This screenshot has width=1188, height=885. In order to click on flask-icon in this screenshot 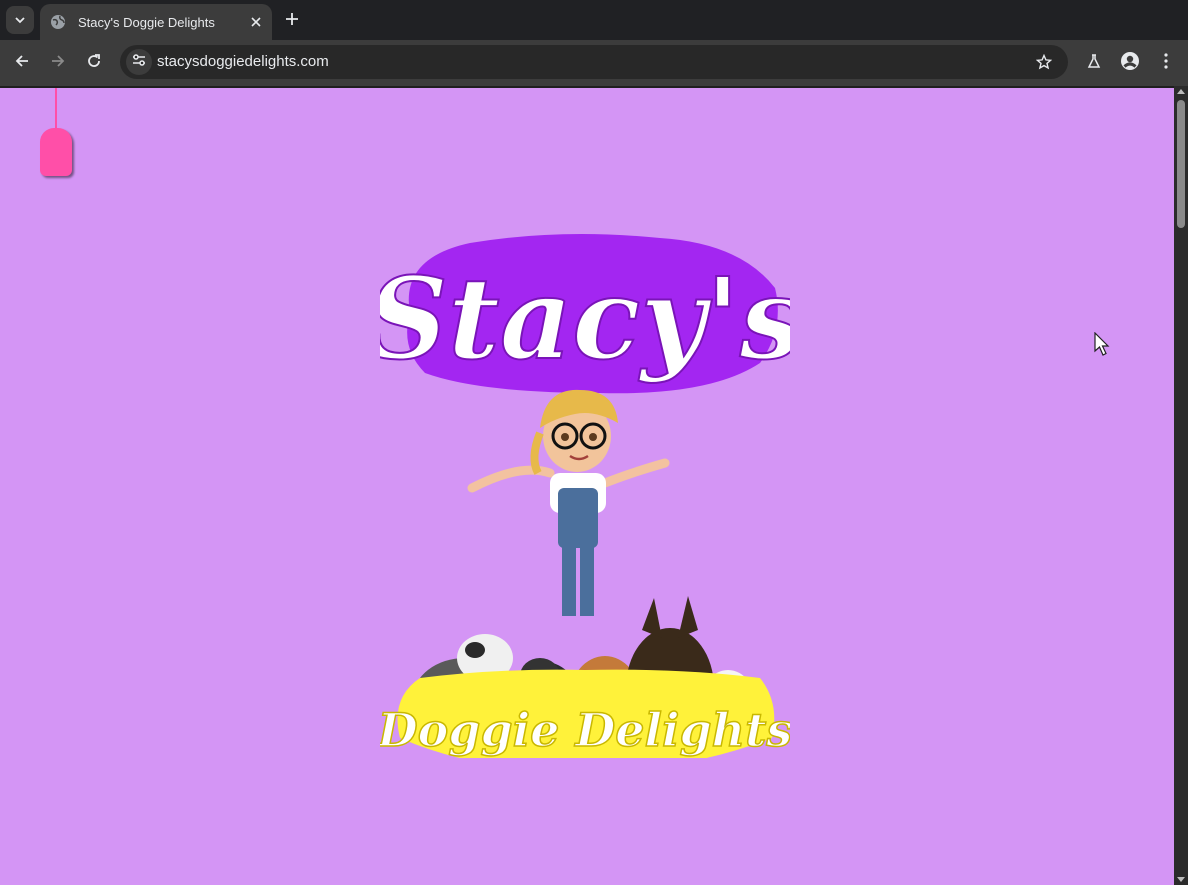, I will do `click(1094, 63)`.